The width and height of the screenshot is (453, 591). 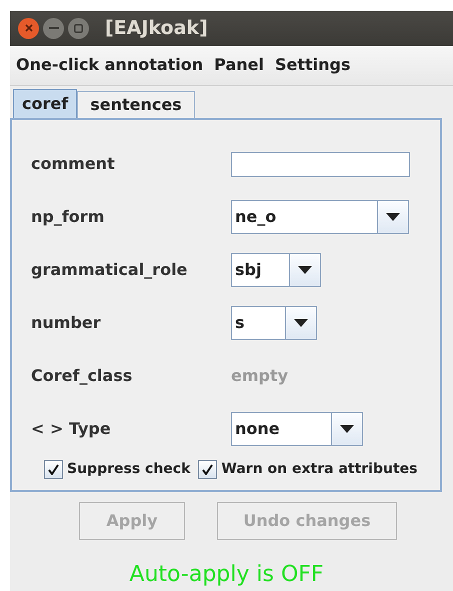 I want to click on close-icon, so click(x=28, y=28).